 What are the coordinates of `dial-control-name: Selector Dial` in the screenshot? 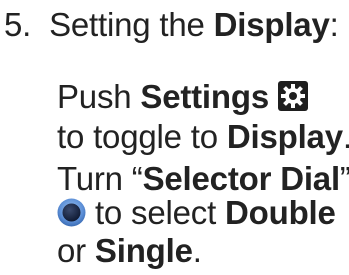 It's located at (241, 178).